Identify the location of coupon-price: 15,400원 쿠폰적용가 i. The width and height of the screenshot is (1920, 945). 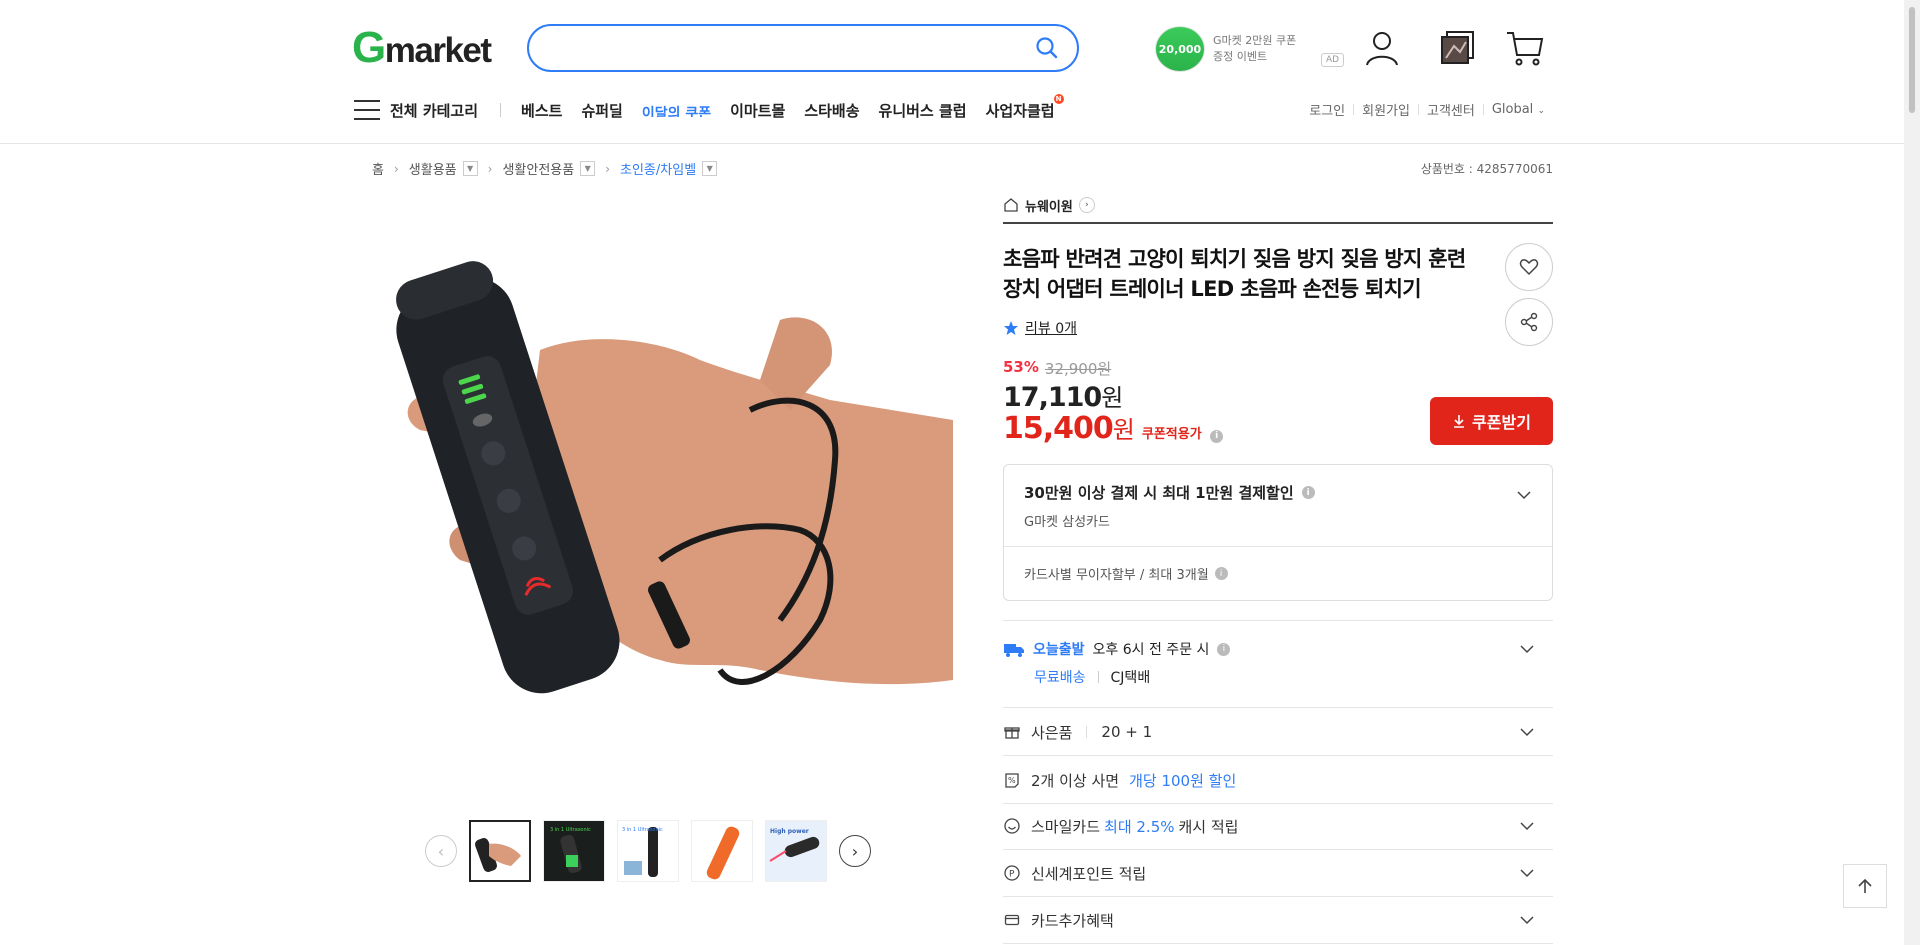
(1113, 428).